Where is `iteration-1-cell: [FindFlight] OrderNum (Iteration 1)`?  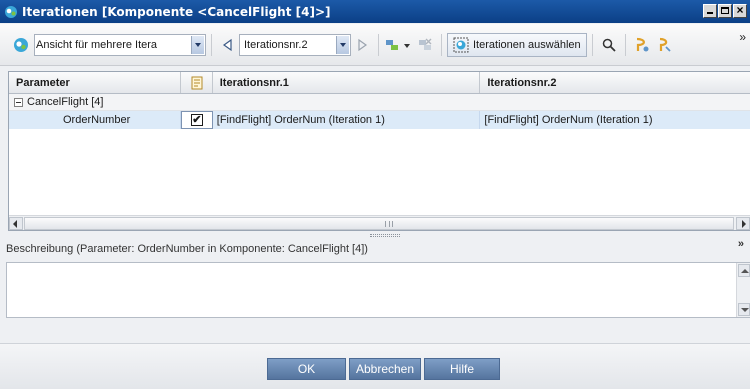
iteration-1-cell: [FindFlight] OrderNum (Iteration 1) is located at coordinates (346, 120).